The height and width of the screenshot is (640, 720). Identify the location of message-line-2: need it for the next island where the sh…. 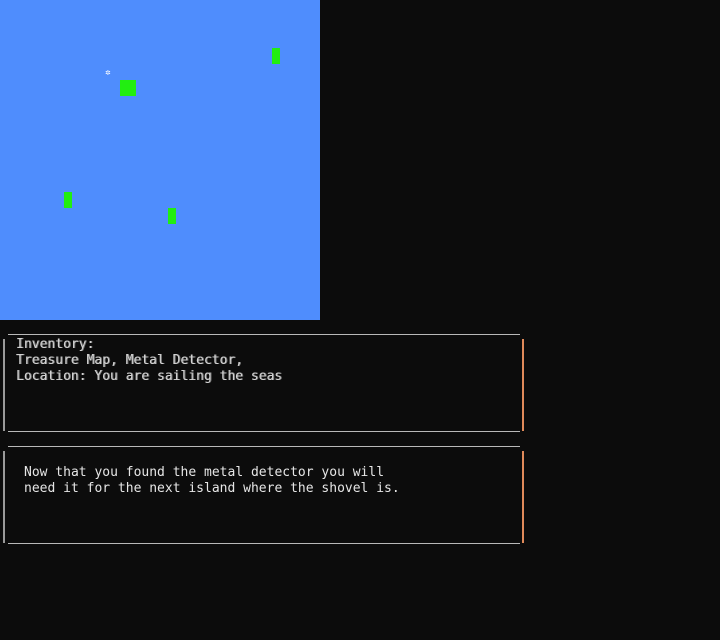
(212, 488).